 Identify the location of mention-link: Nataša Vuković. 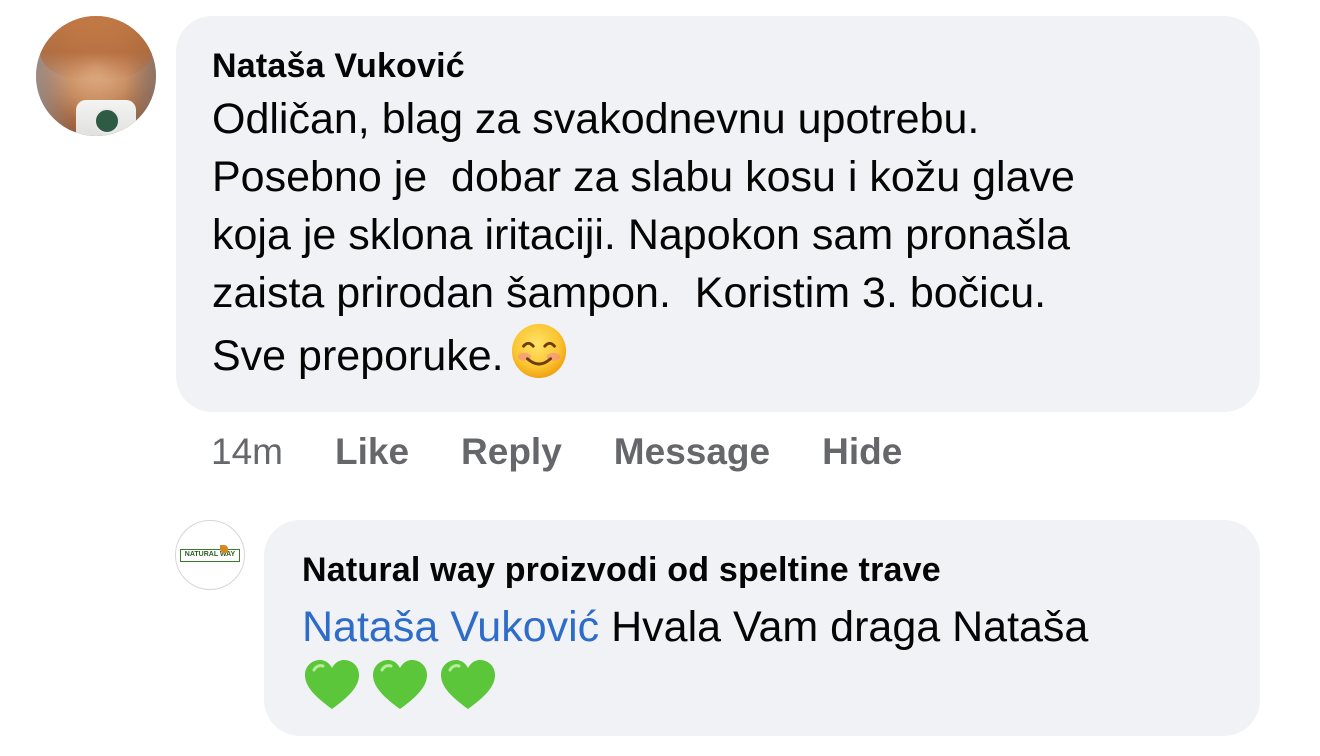
(450, 627).